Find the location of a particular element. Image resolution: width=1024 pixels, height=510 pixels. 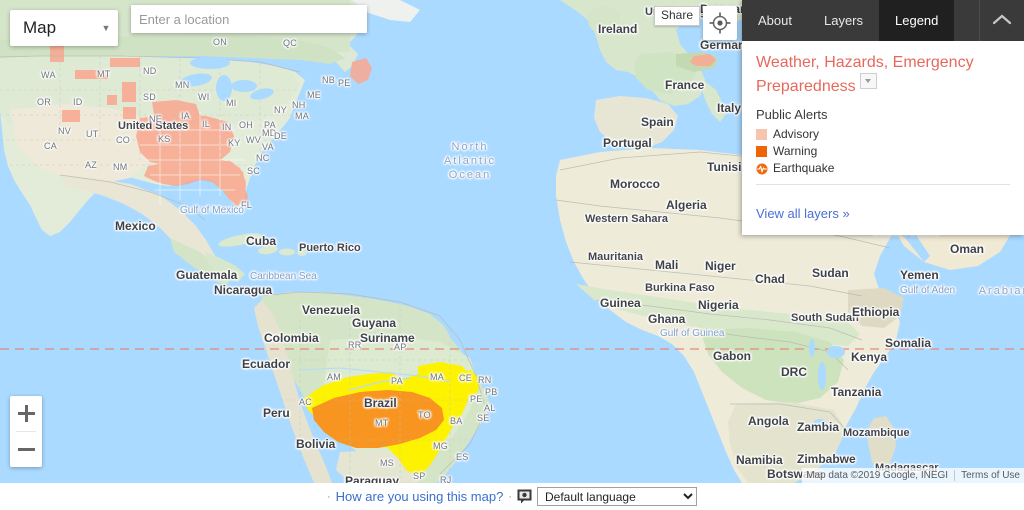

zoom-out-button is located at coordinates (26, 449).